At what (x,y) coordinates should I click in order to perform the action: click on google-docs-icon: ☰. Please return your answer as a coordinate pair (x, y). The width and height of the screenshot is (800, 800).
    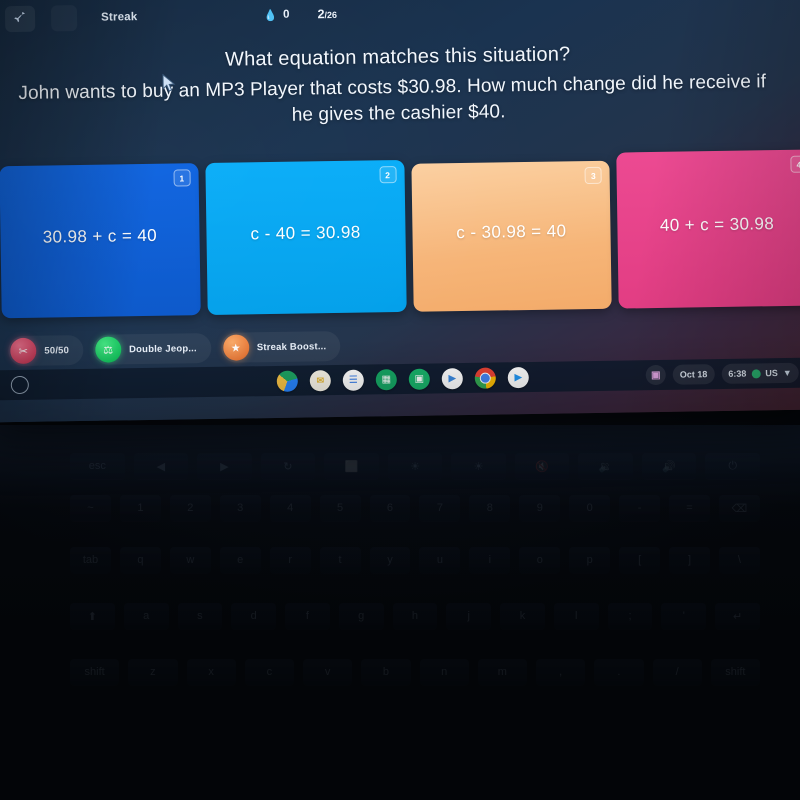
    Looking at the image, I should click on (353, 380).